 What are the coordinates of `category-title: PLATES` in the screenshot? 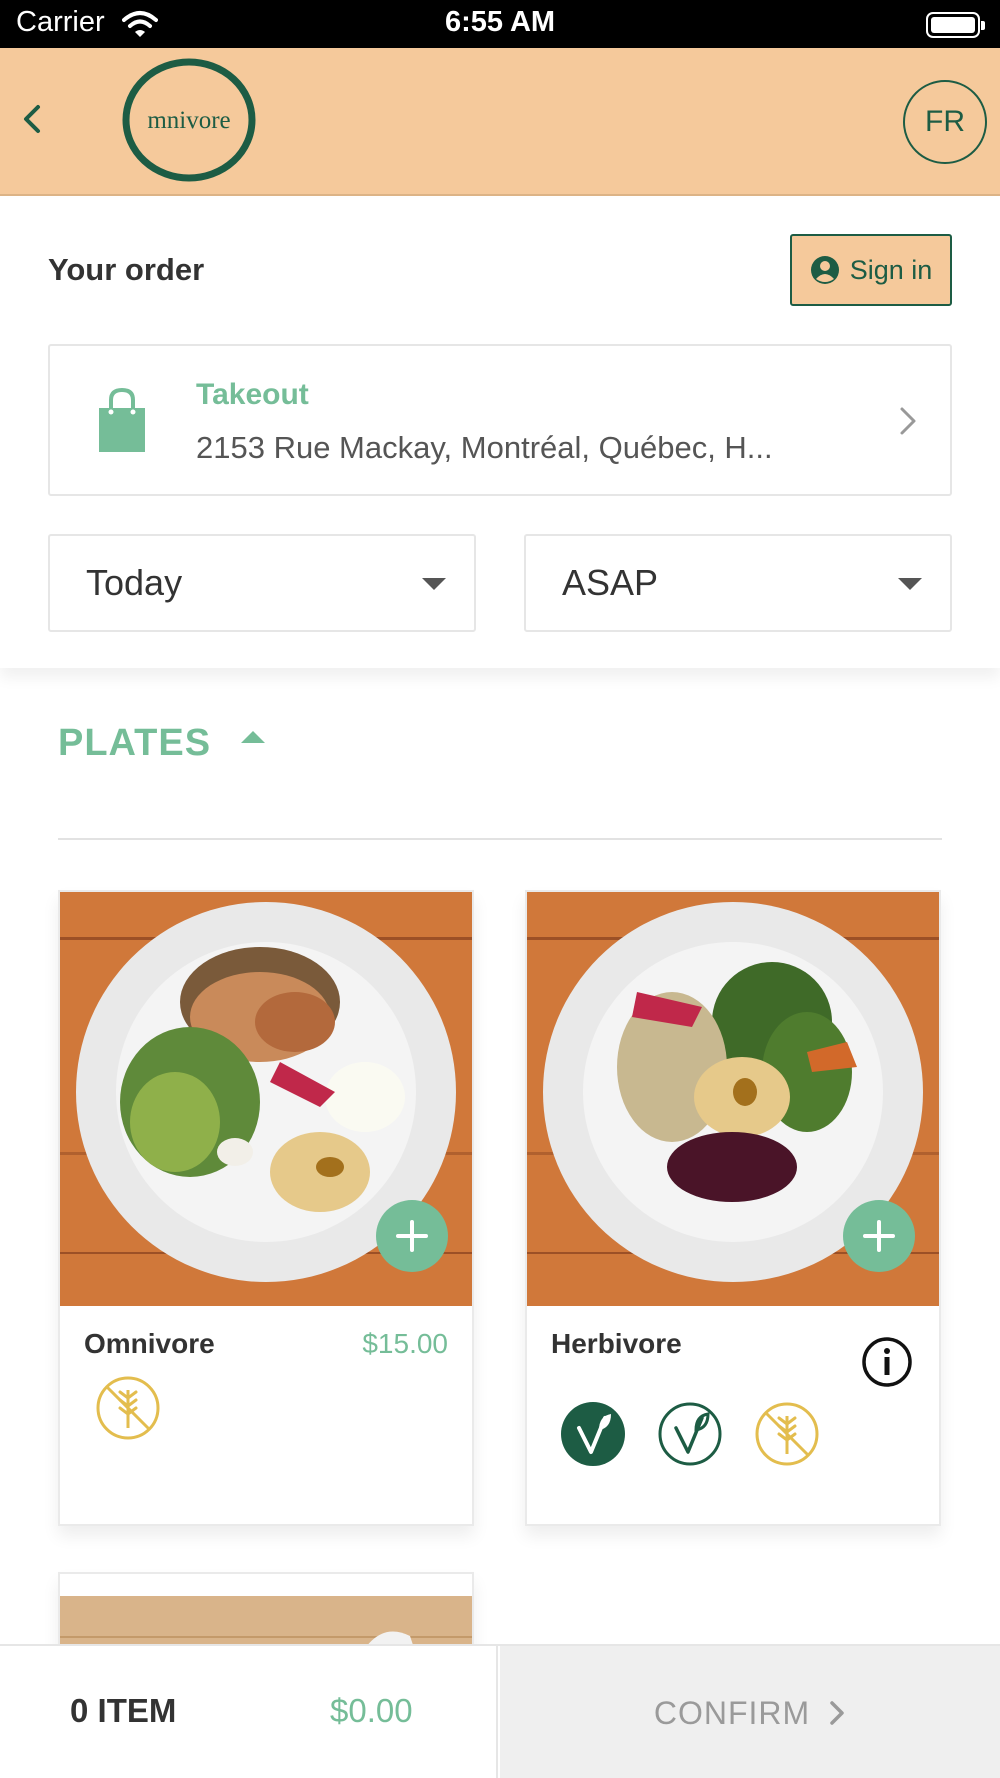 It's located at (135, 743).